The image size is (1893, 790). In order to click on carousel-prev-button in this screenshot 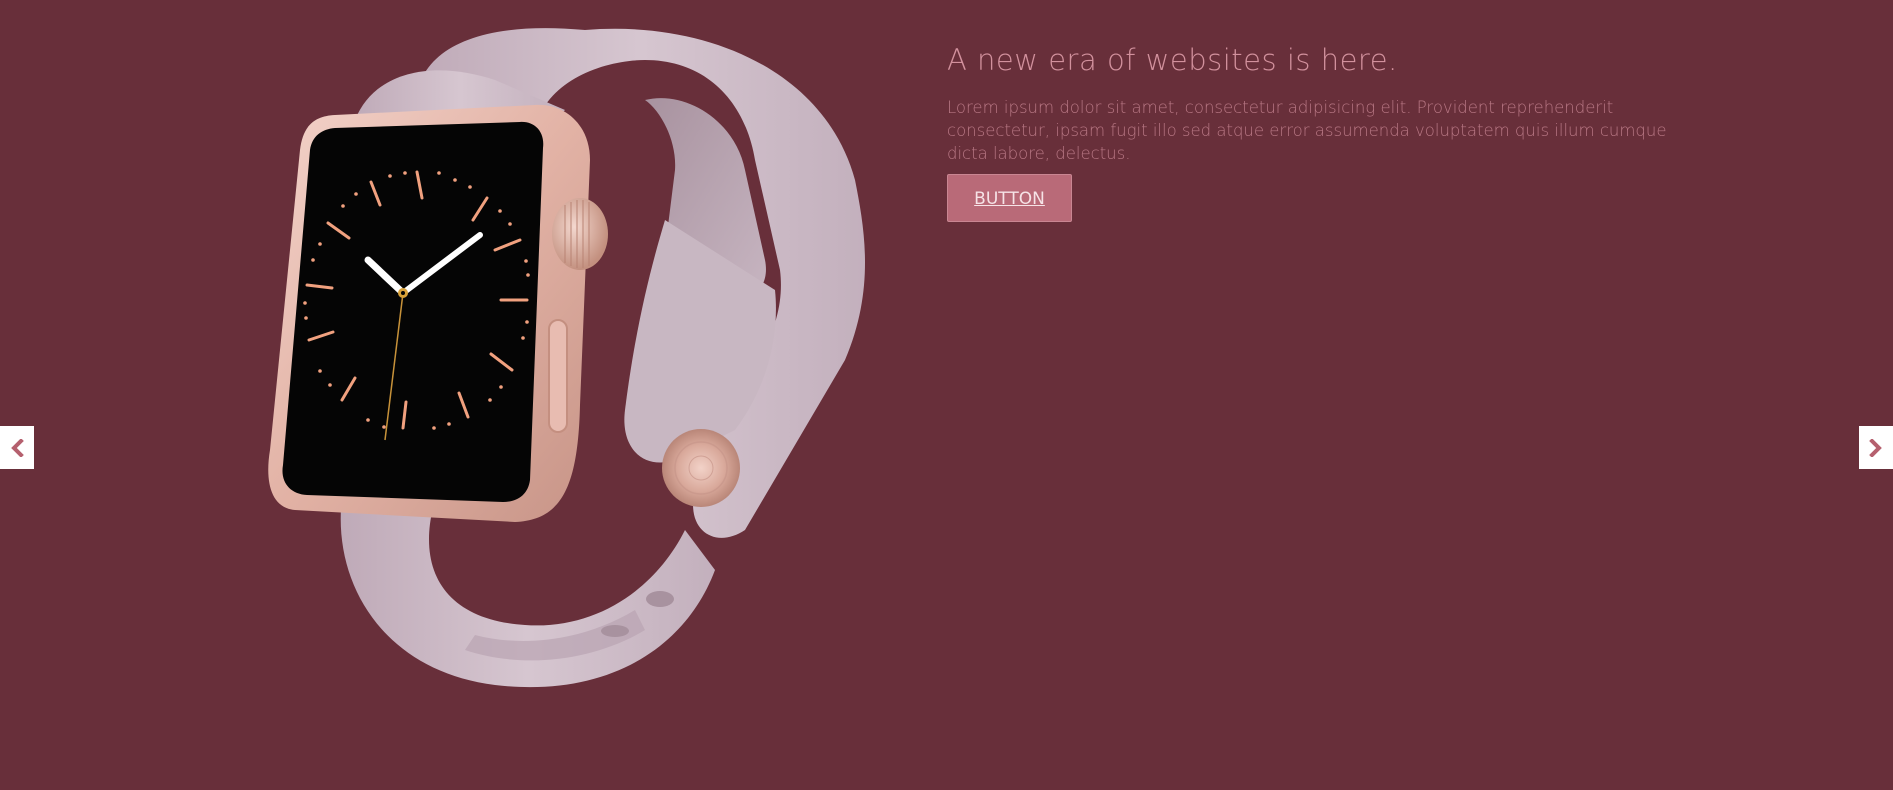, I will do `click(17, 447)`.